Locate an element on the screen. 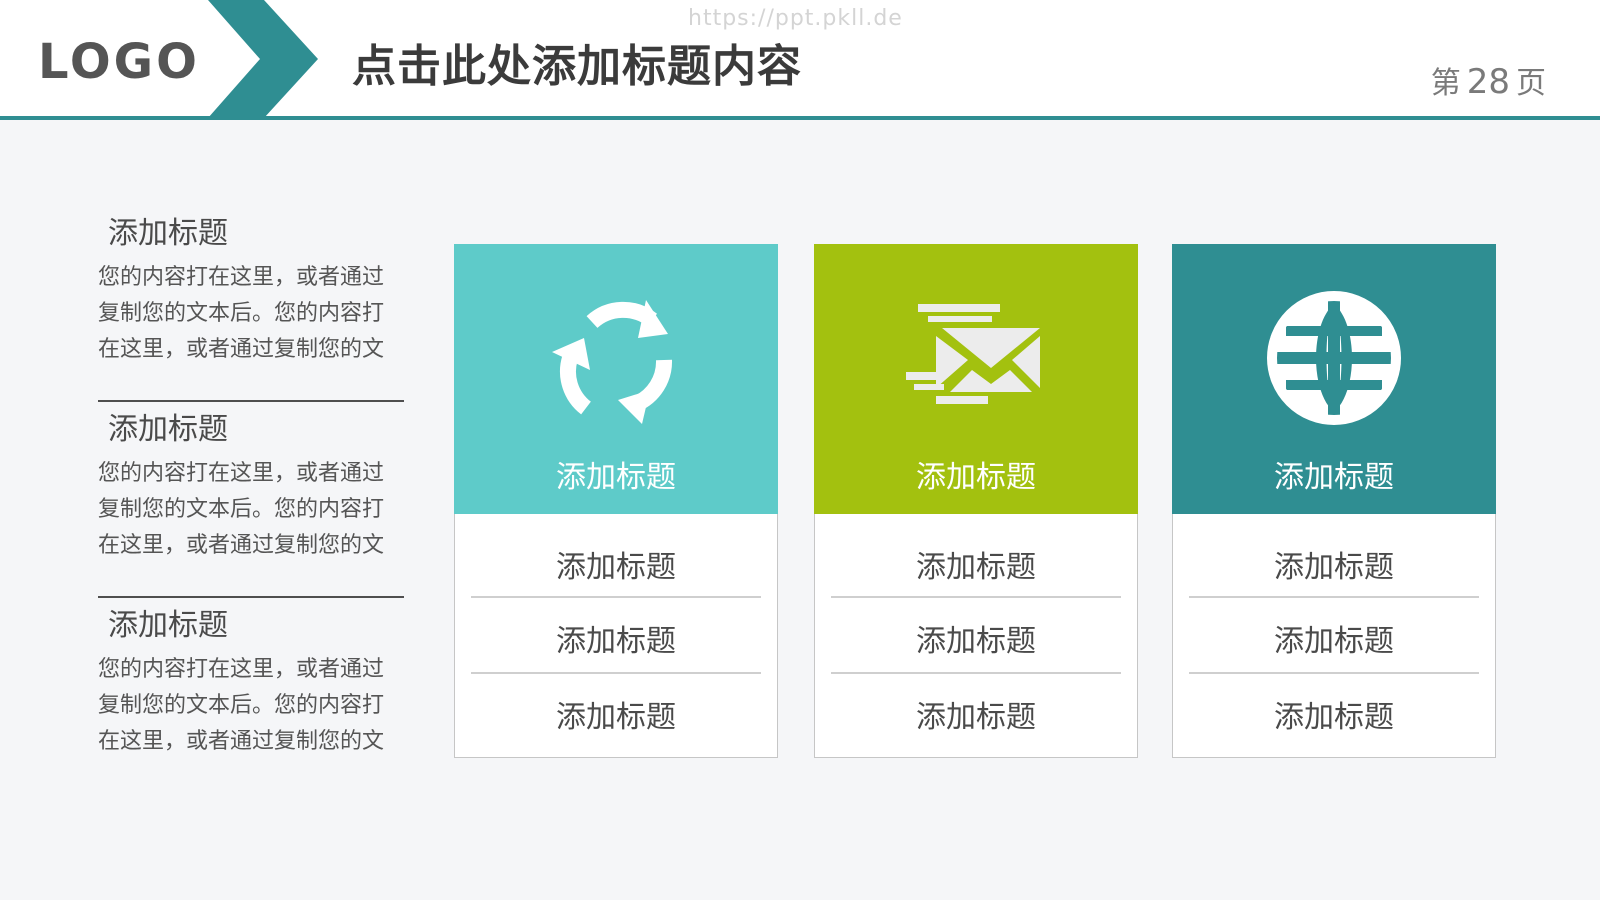  chevron-arrow-icon is located at coordinates (263, 59).